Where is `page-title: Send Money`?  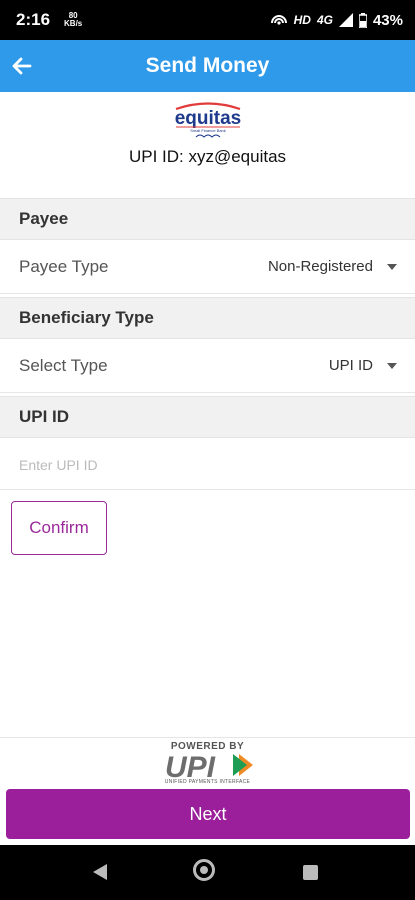
page-title: Send Money is located at coordinates (207, 65).